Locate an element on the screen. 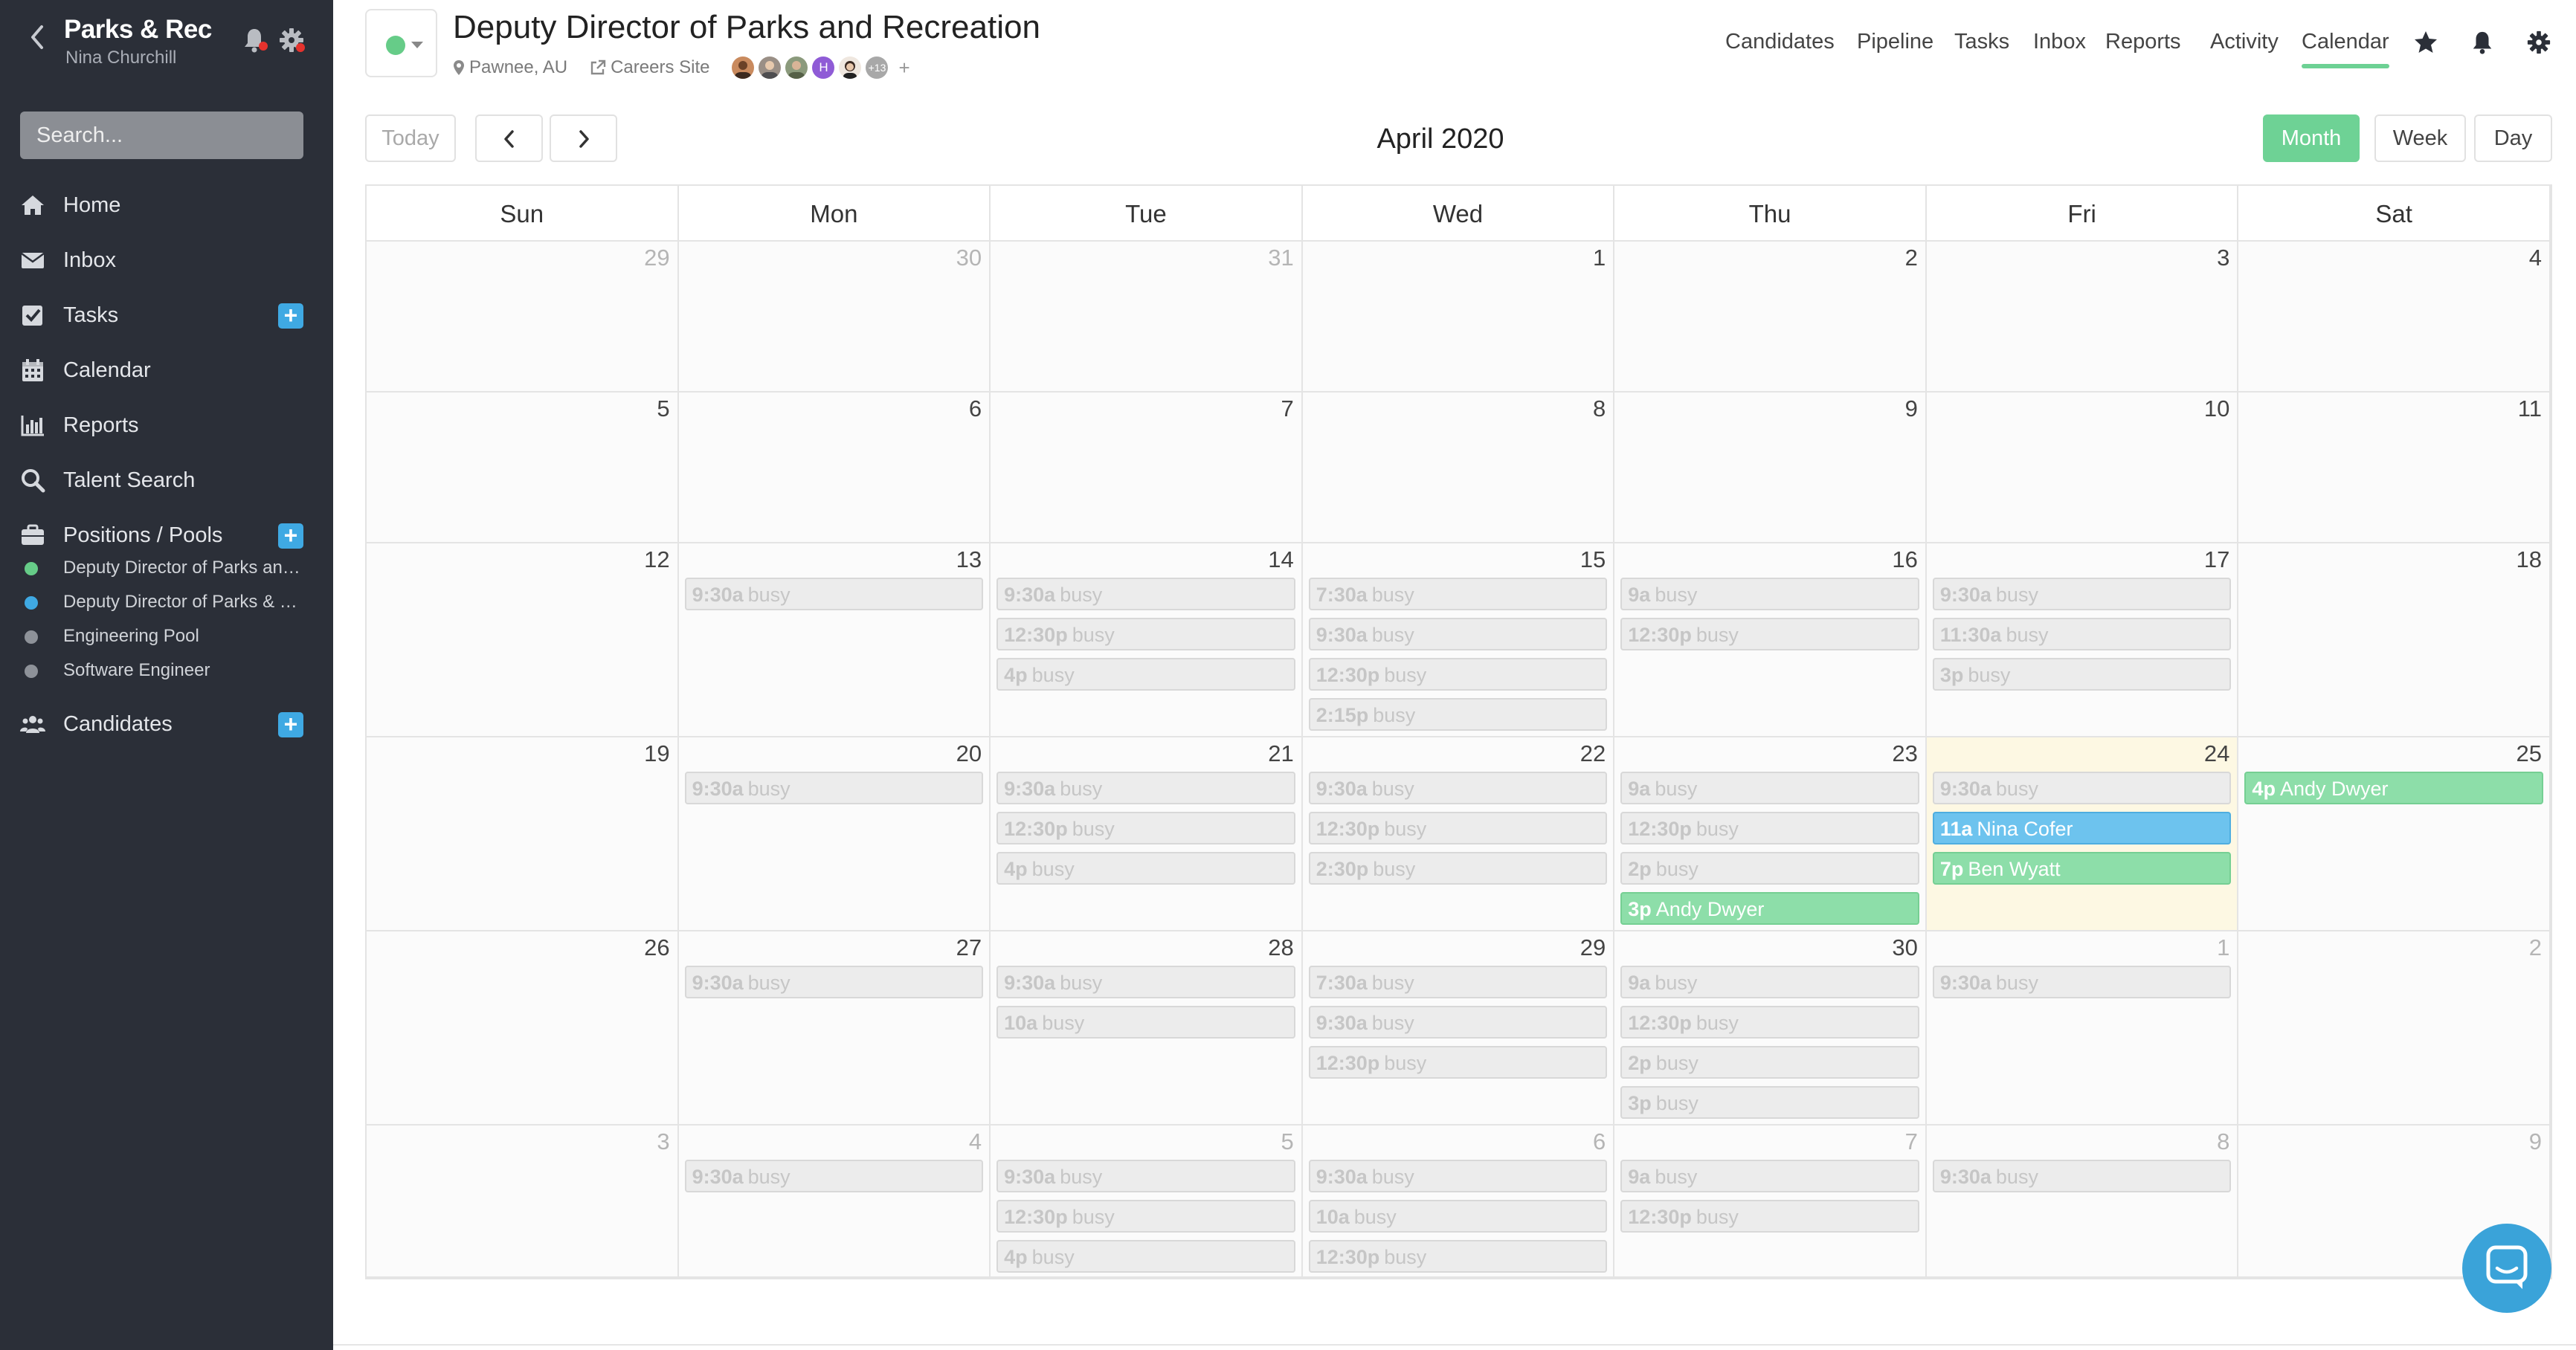  day-cell: 12 is located at coordinates (523, 640).